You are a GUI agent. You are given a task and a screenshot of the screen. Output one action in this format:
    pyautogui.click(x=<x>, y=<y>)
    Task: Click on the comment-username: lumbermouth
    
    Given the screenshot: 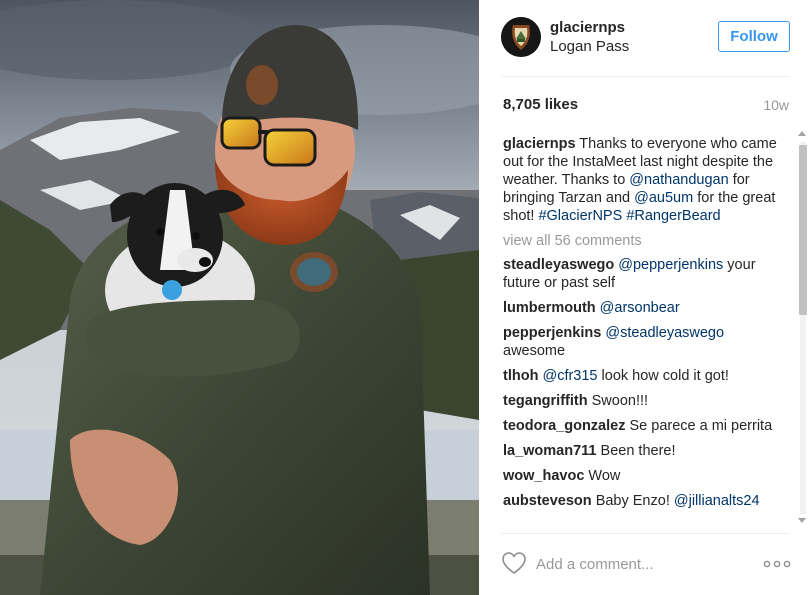 What is the action you would take?
    pyautogui.click(x=549, y=308)
    